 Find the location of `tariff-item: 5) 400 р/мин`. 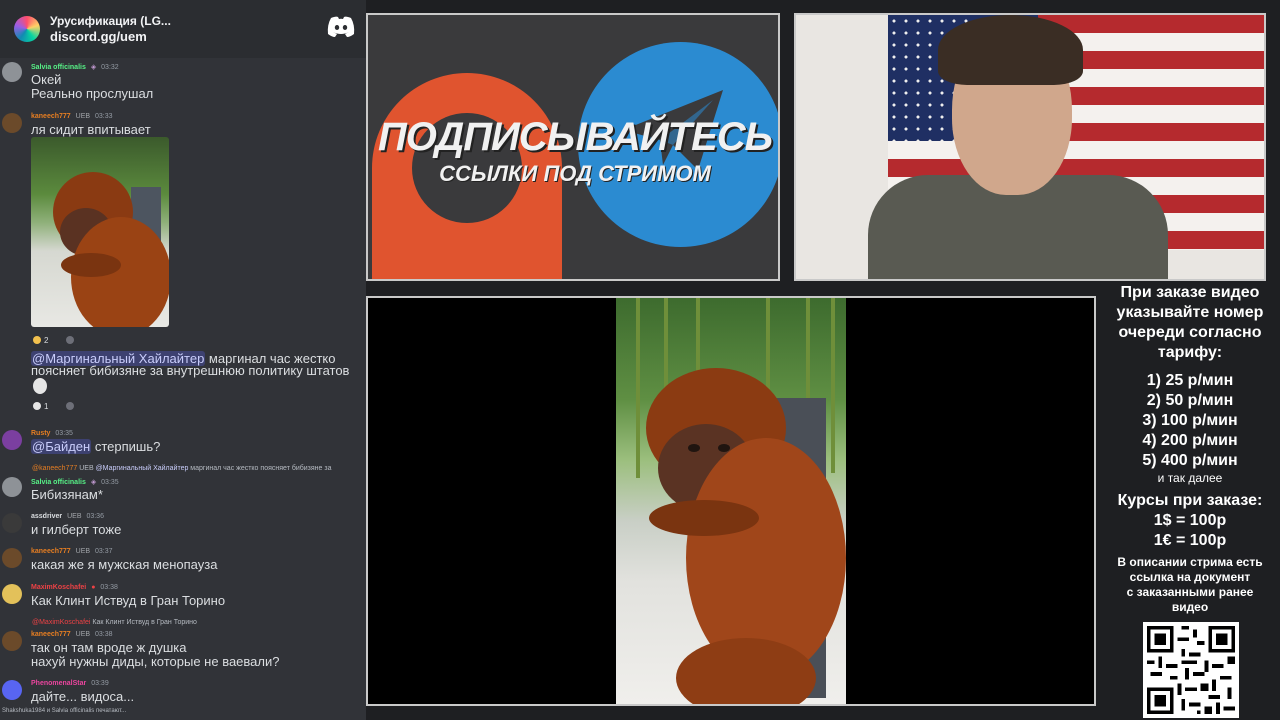

tariff-item: 5) 400 р/мин is located at coordinates (1190, 460).